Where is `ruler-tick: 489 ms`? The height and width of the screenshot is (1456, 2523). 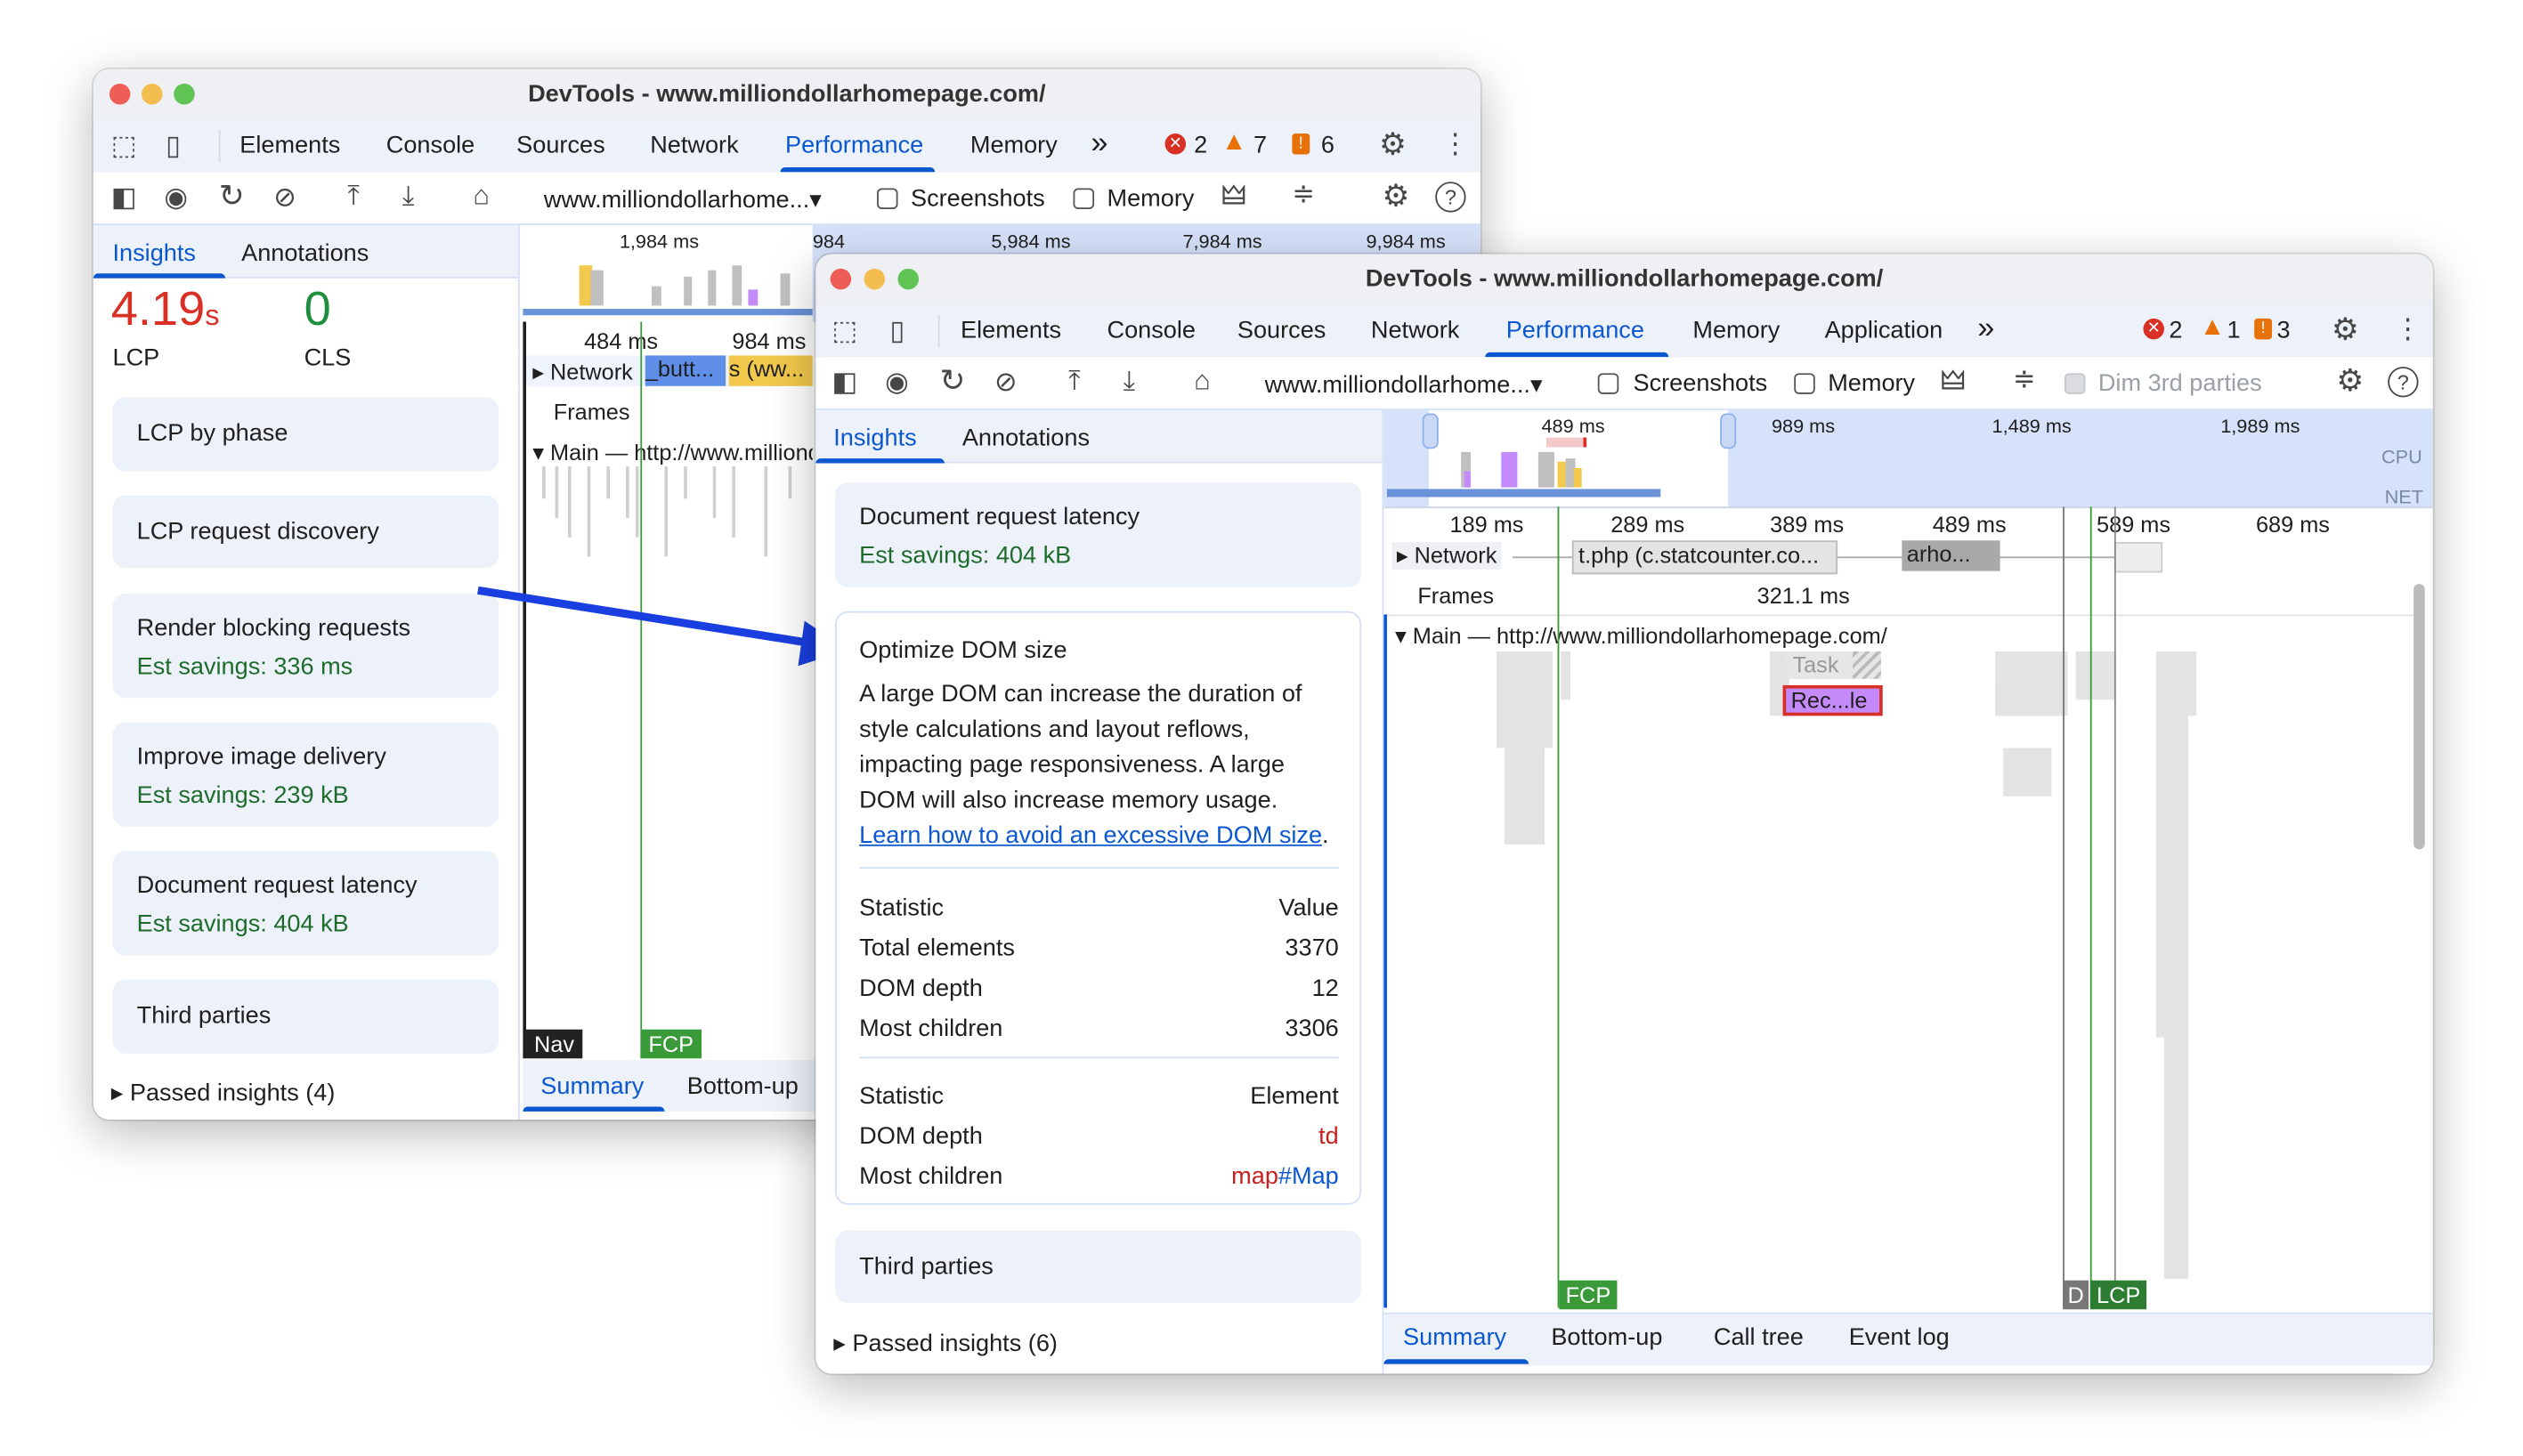 ruler-tick: 489 ms is located at coordinates (1969, 524).